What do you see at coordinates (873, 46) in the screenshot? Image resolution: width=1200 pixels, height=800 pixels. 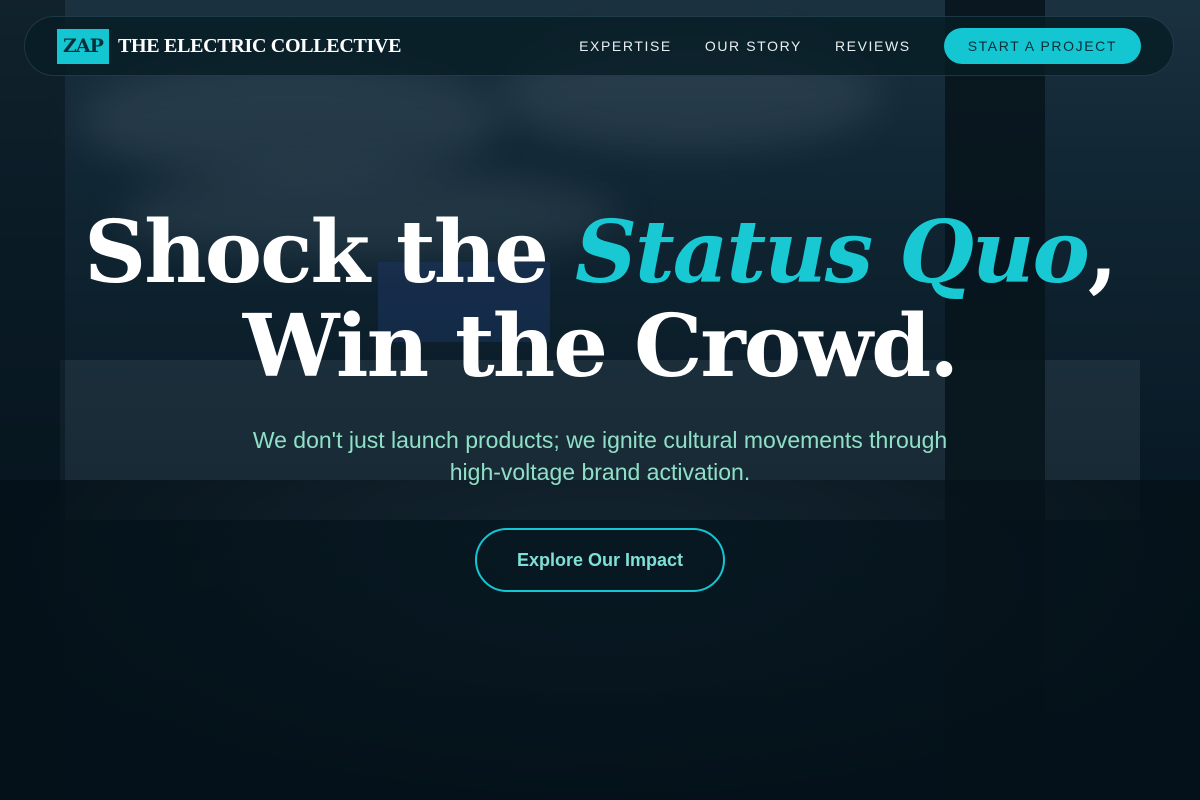 I see `nav-link-reviews: REVIEWS` at bounding box center [873, 46].